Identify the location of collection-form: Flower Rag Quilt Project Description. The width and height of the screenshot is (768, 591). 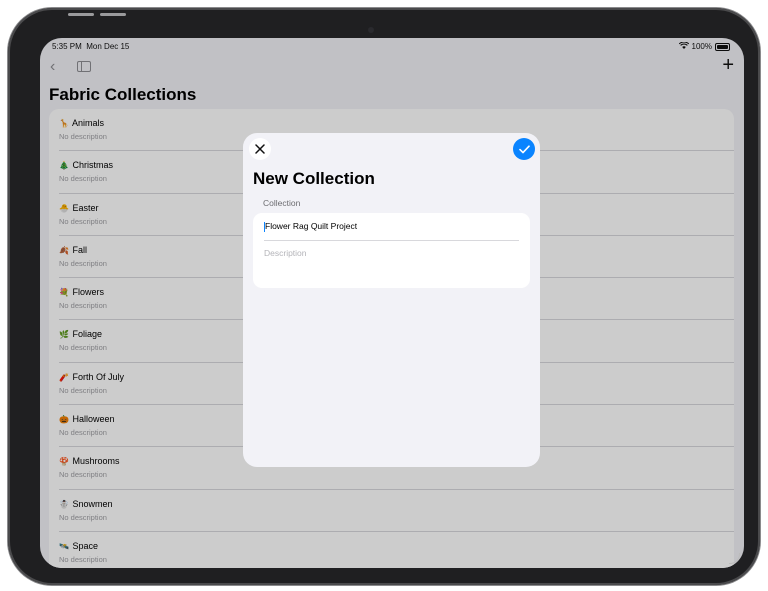
(391, 250).